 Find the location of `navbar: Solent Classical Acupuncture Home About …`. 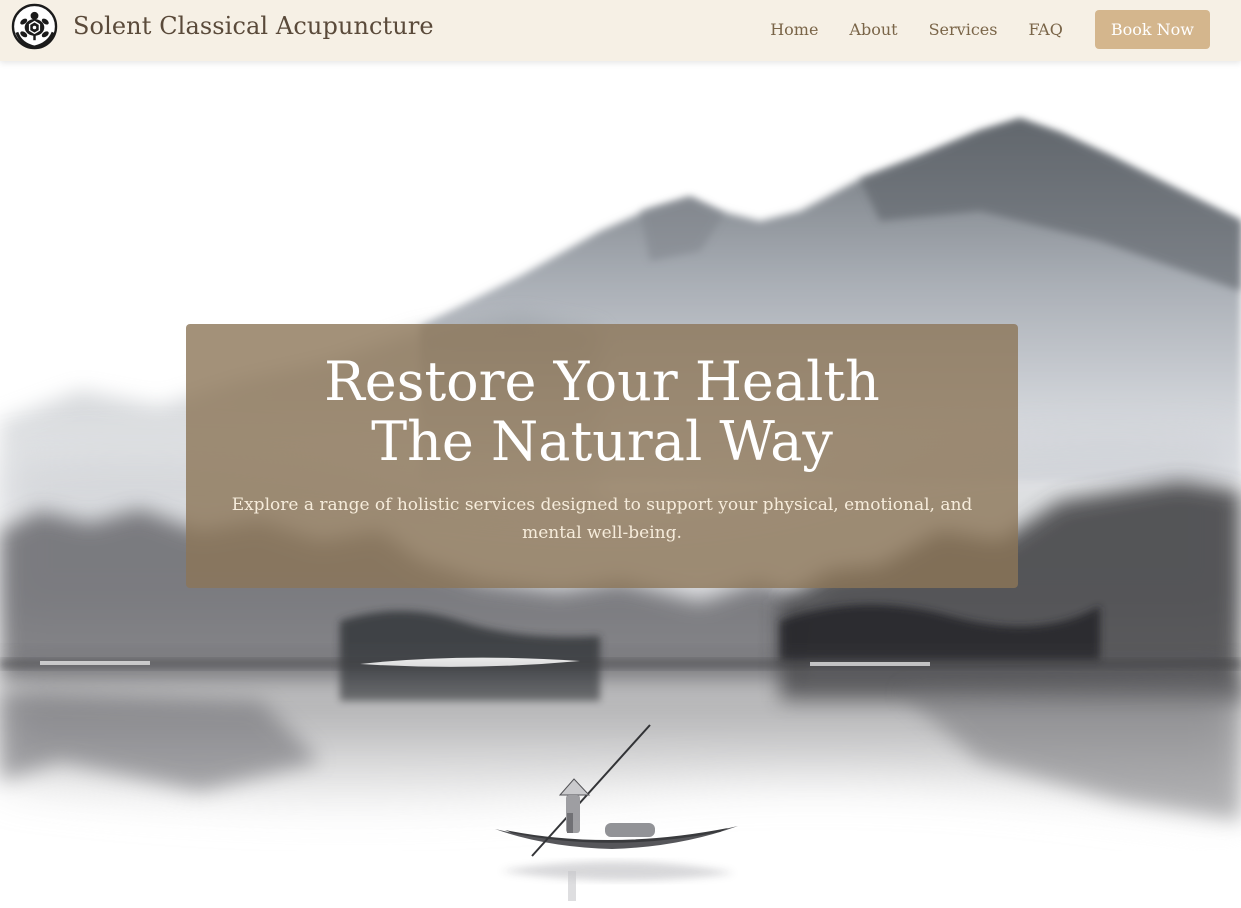

navbar: Solent Classical Acupuncture Home About … is located at coordinates (620, 30).